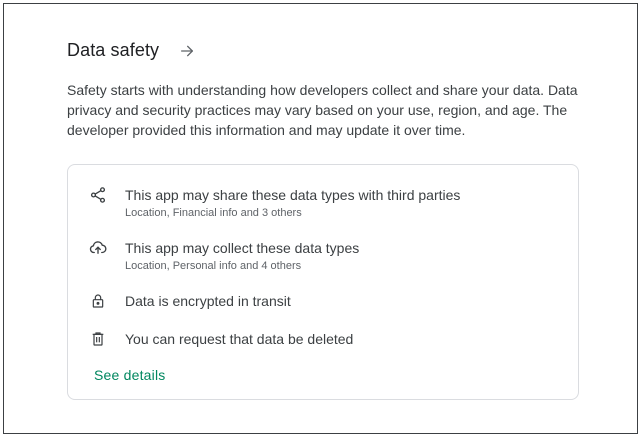  I want to click on list-item-delete: You can request that data be deleted, so click(220, 339).